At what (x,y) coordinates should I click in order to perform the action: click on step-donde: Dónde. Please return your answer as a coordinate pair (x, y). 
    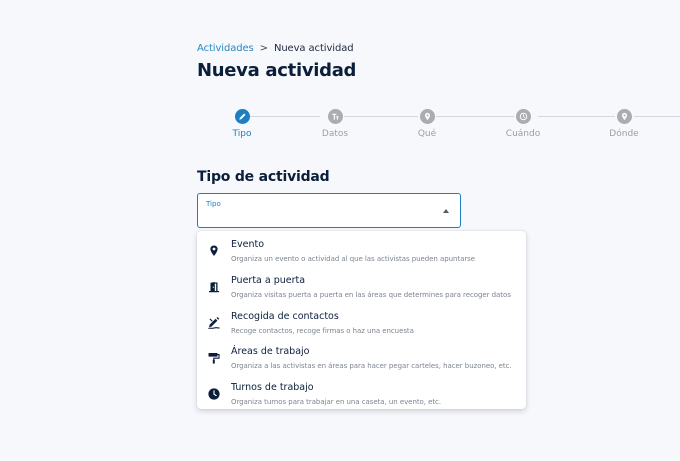
    Looking at the image, I should click on (624, 123).